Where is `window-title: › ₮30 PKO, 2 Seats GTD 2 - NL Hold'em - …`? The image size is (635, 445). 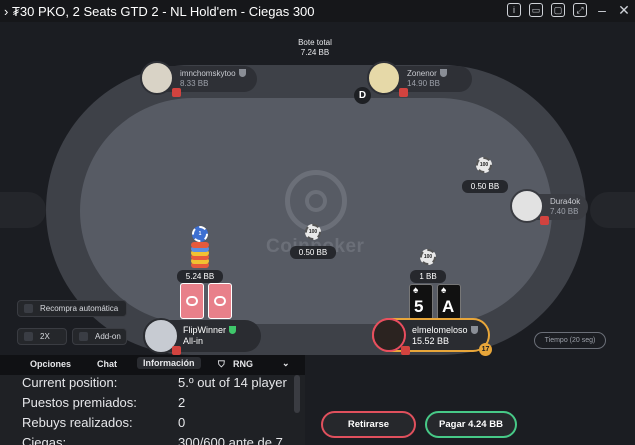 window-title: › ₮30 PKO, 2 Seats GTD 2 - NL Hold'em - … is located at coordinates (159, 11).